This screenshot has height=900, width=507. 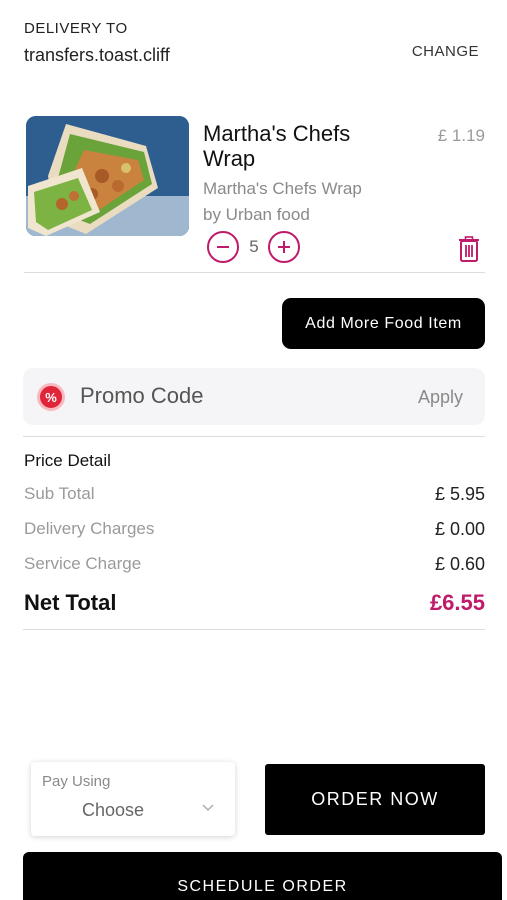 What do you see at coordinates (133, 799) in the screenshot?
I see `pay-using-select: Pay Using Choose` at bounding box center [133, 799].